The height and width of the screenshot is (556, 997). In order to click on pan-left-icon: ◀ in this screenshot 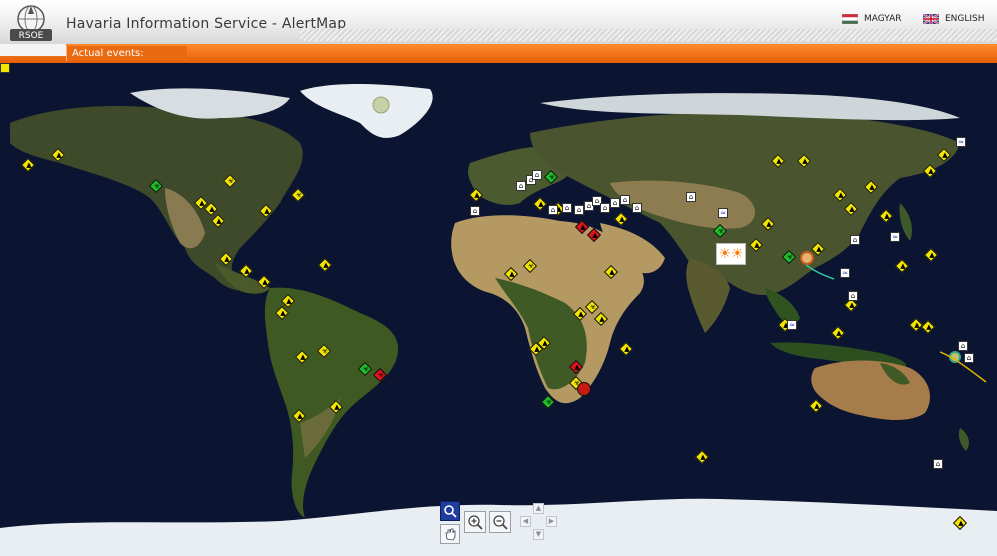, I will do `click(525, 521)`.